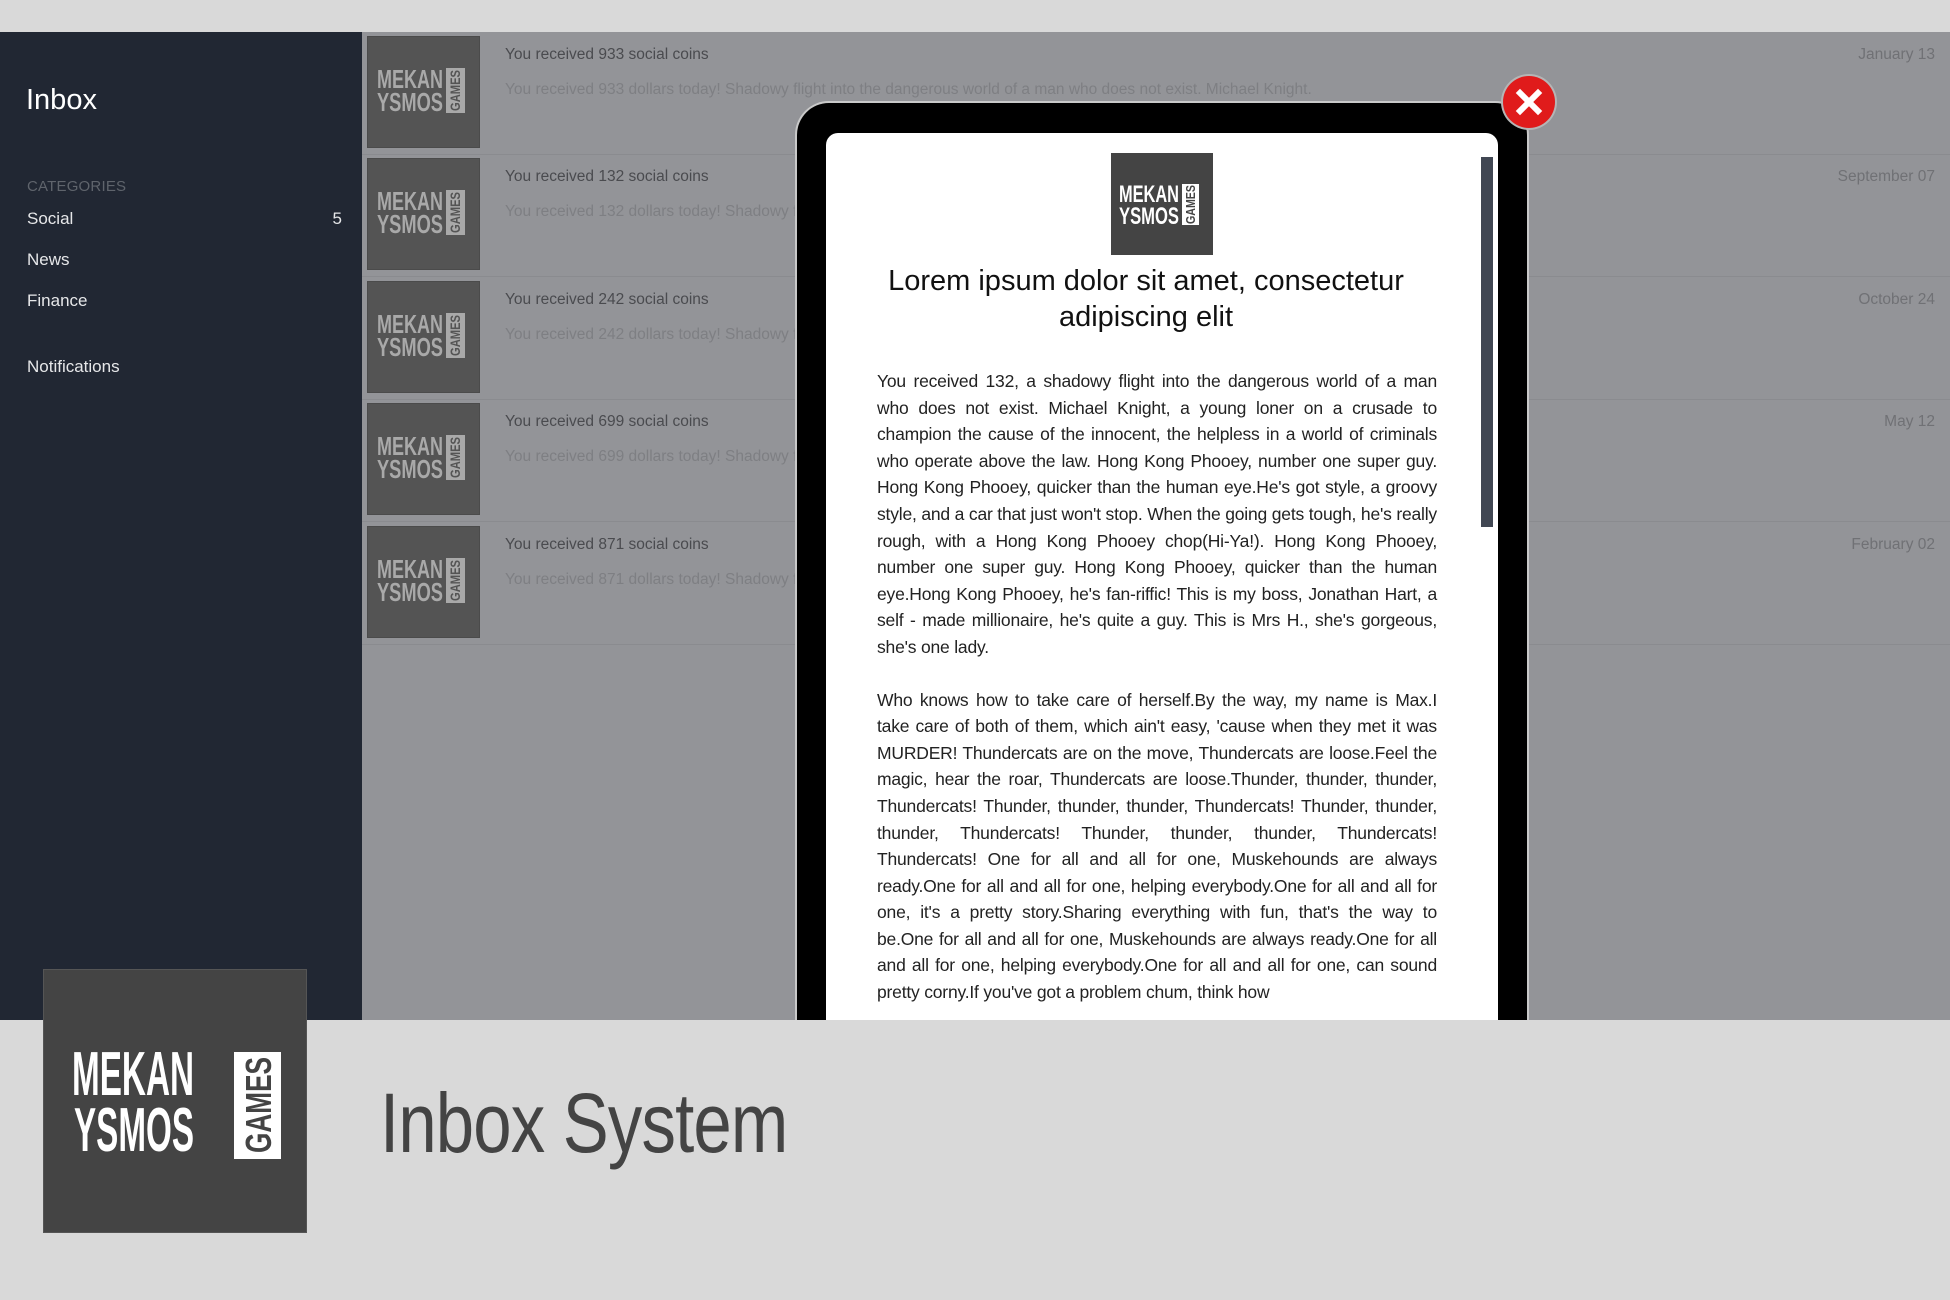  What do you see at coordinates (607, 54) in the screenshot?
I see `message-title: You received 933 social coins` at bounding box center [607, 54].